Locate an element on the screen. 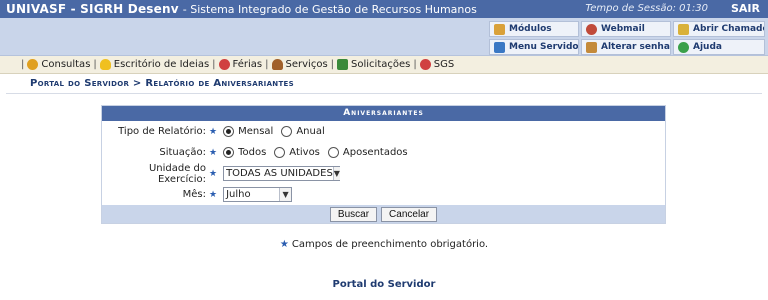 The image size is (768, 300). webmail-button: Webmail is located at coordinates (626, 29).